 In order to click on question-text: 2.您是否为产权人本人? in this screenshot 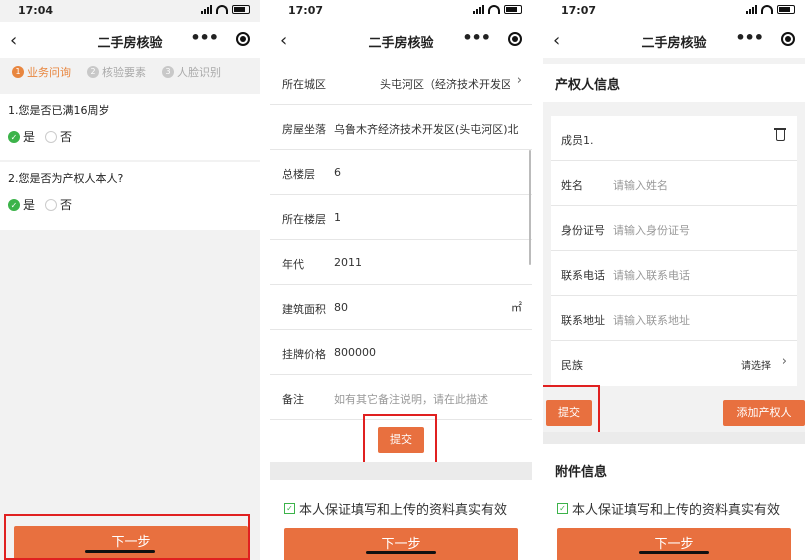, I will do `click(66, 178)`.